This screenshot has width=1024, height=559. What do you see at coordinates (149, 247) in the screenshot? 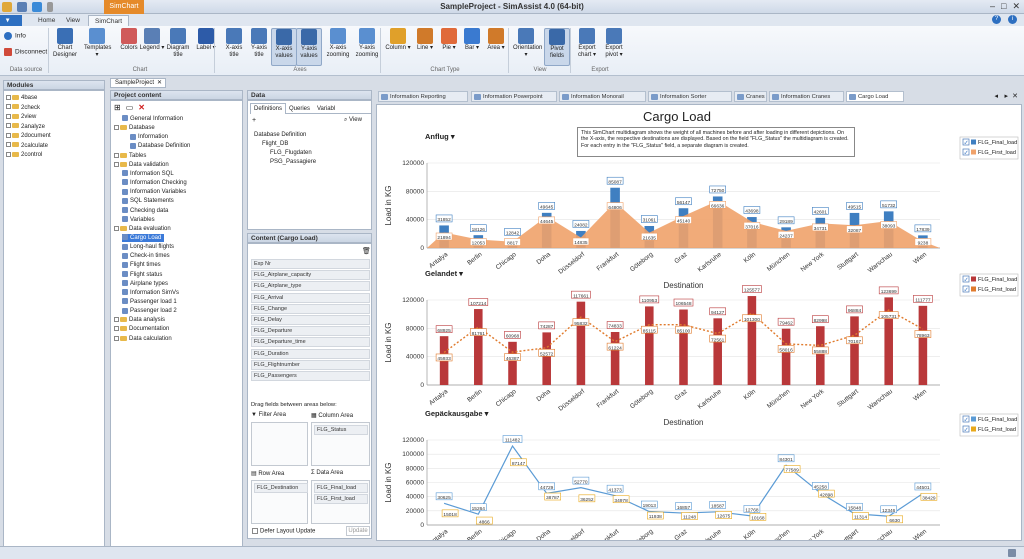
I see `project-tree-item: Long-haul flights` at bounding box center [149, 247].